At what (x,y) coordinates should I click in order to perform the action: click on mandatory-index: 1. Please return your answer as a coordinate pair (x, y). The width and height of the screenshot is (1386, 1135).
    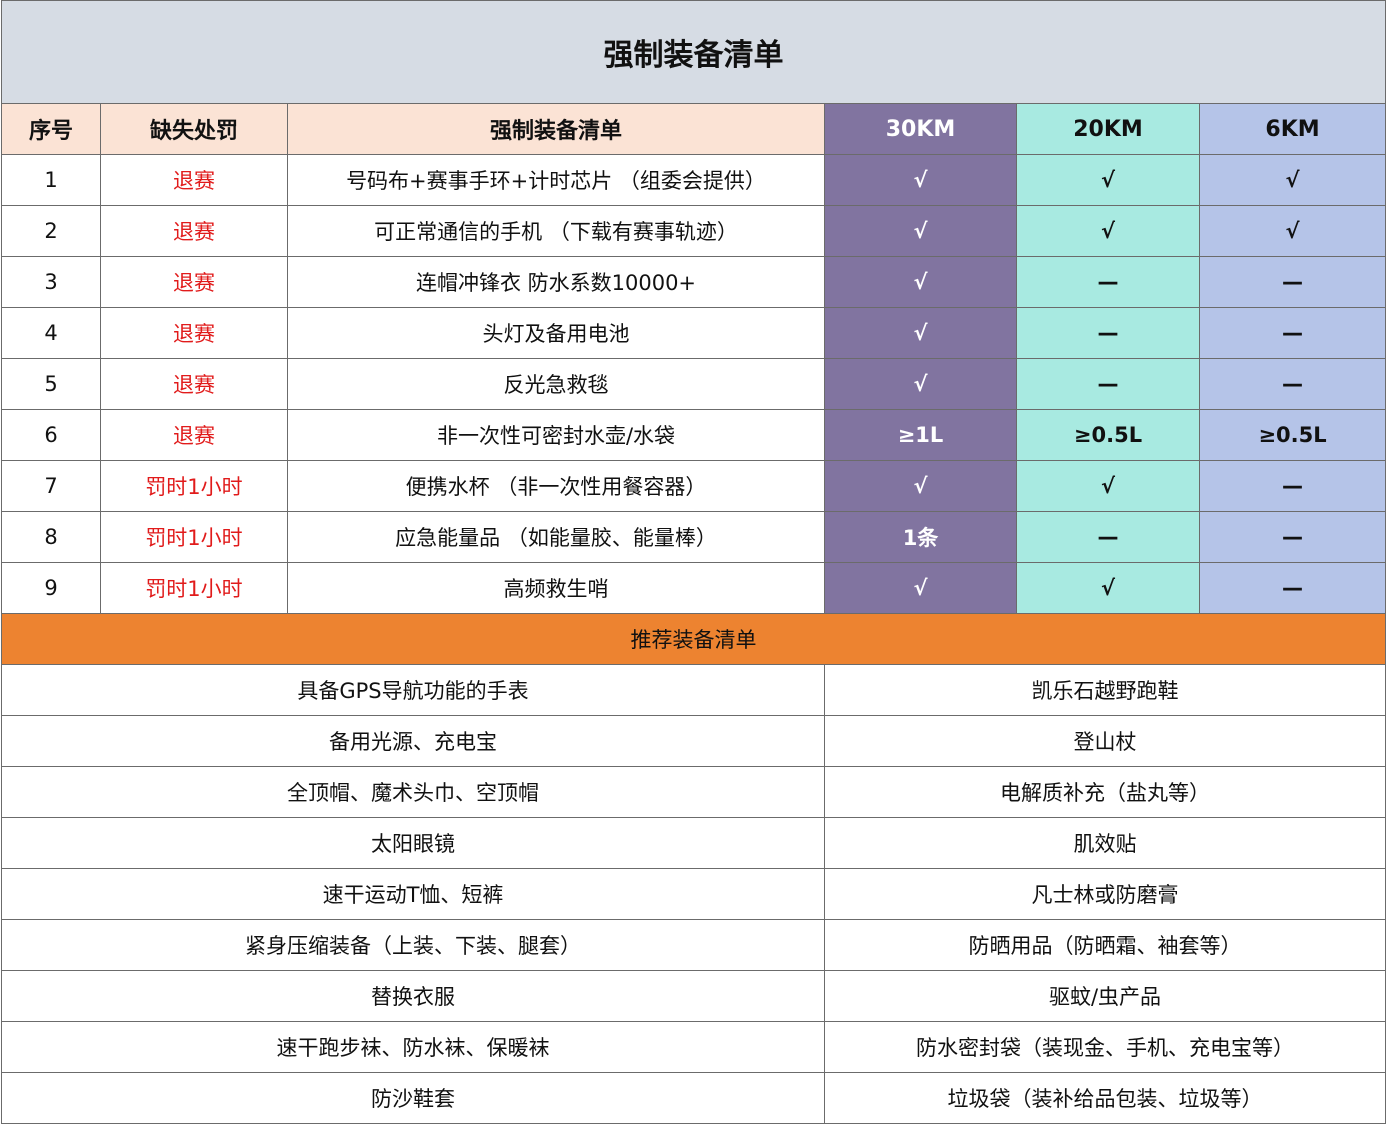
    Looking at the image, I should click on (51, 180).